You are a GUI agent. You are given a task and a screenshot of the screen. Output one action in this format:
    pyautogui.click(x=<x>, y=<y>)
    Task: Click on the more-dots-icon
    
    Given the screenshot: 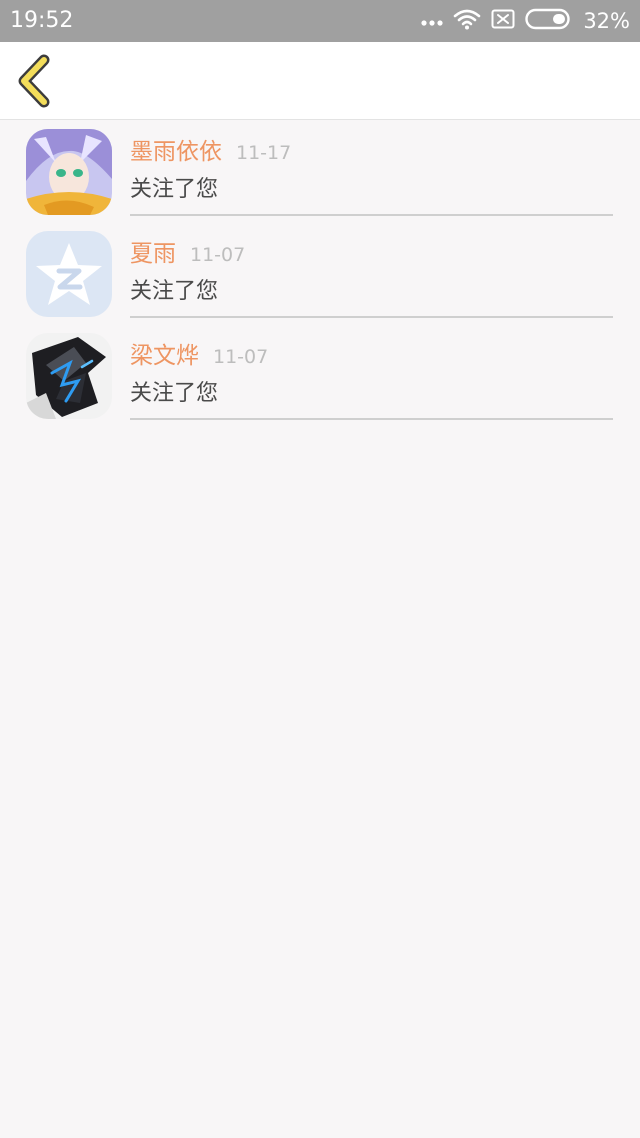 What is the action you would take?
    pyautogui.click(x=432, y=21)
    